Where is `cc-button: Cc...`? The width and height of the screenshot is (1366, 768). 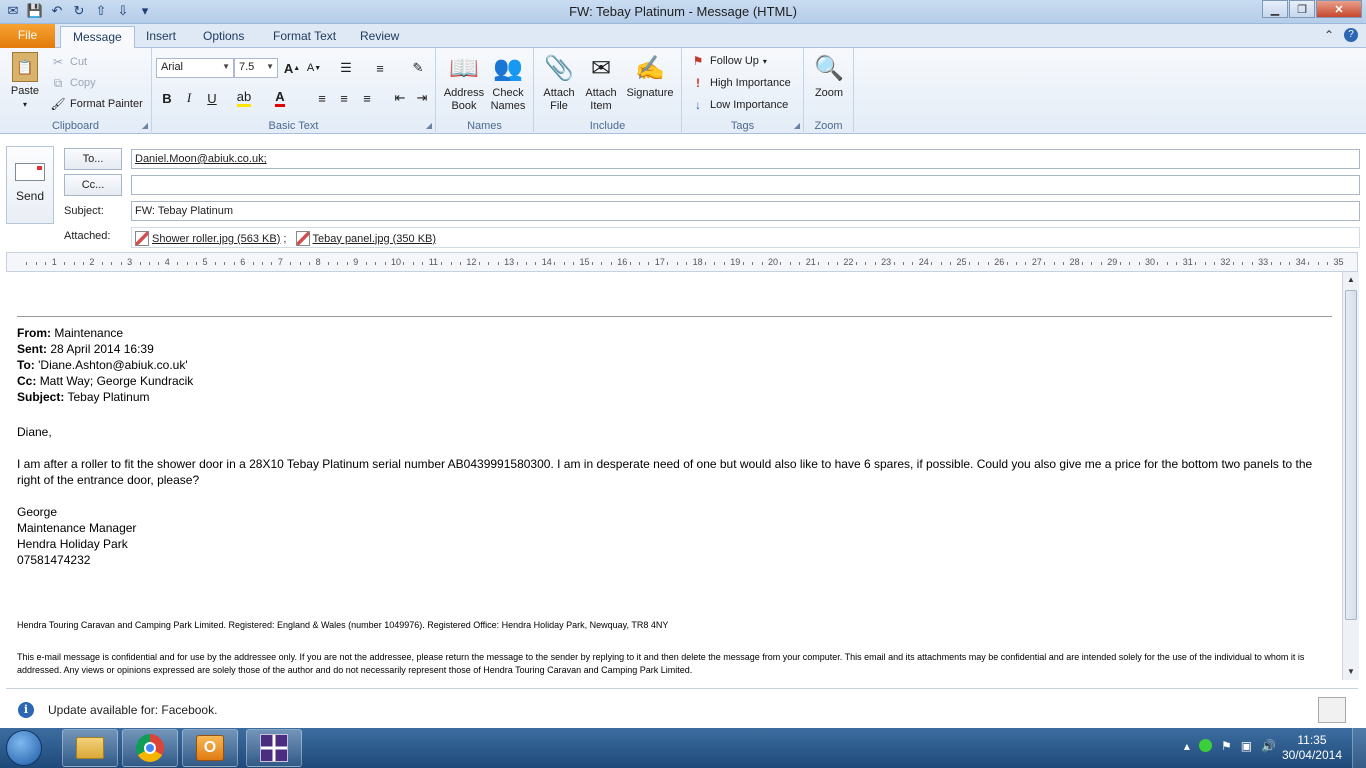
cc-button: Cc... is located at coordinates (93, 185).